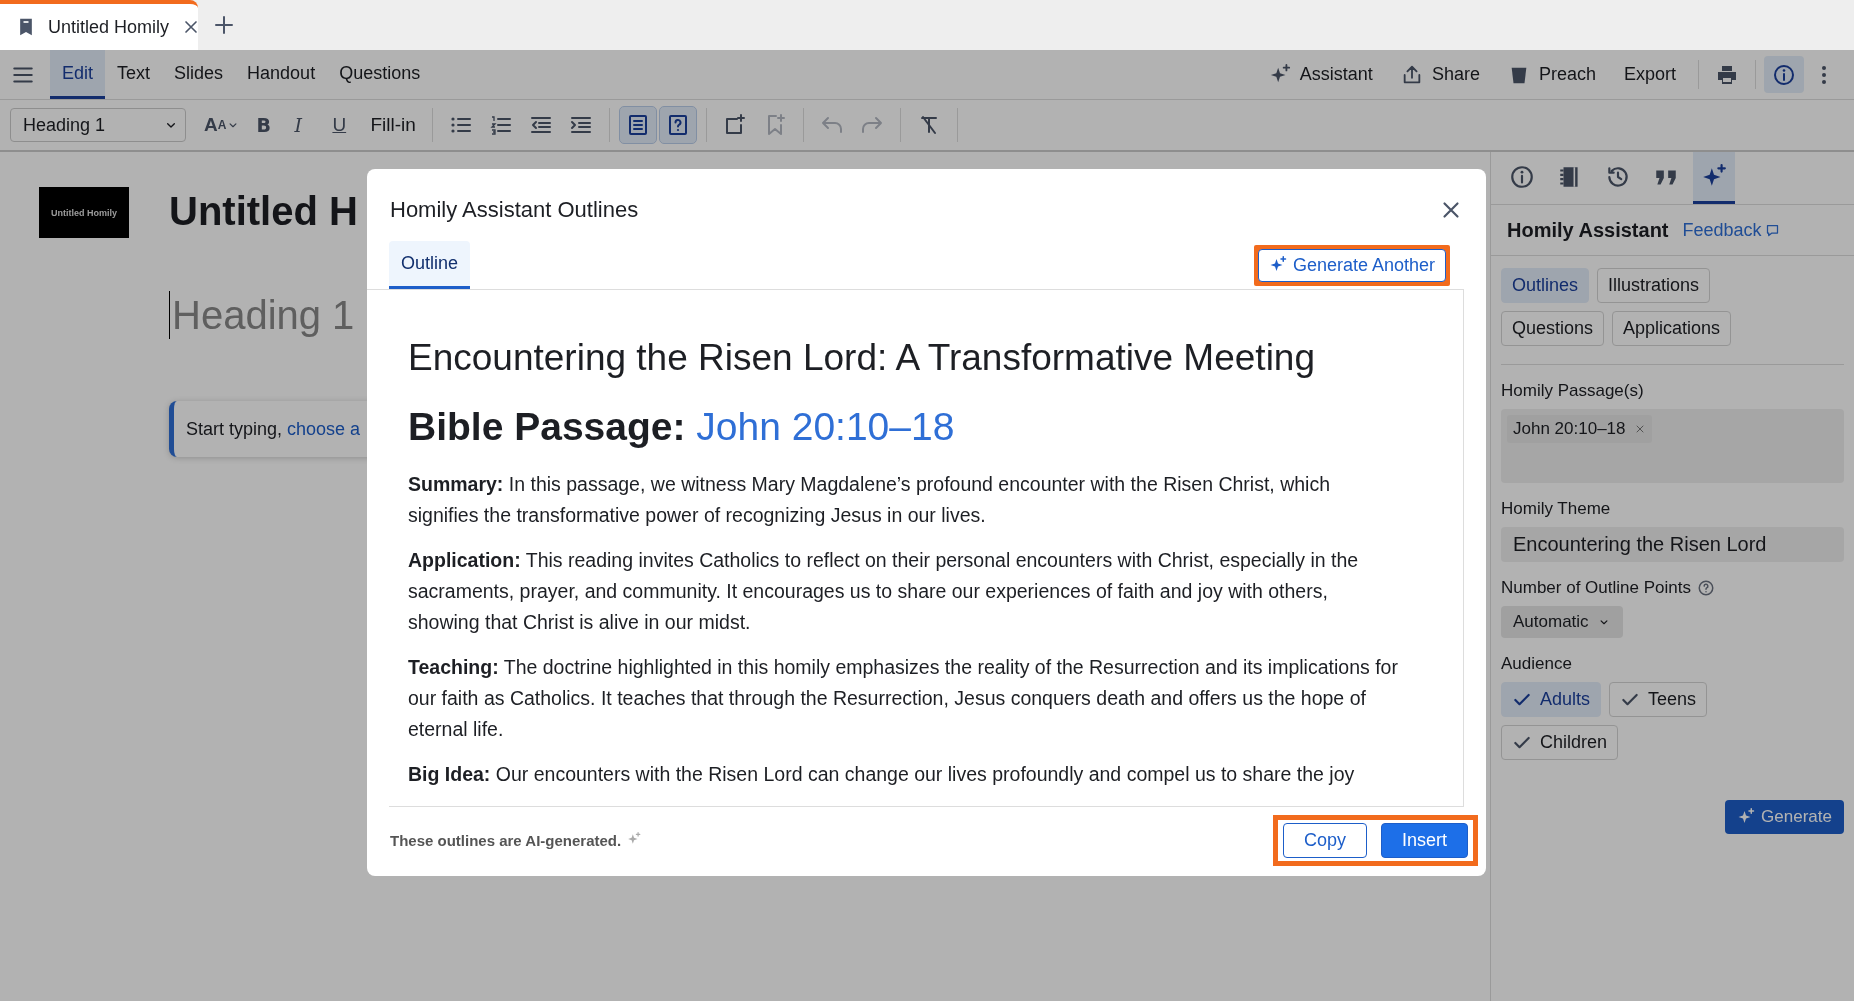 Image resolution: width=1854 pixels, height=1001 pixels. Describe the element at coordinates (234, 429) in the screenshot. I see `prompt-text: Start typing,` at that location.